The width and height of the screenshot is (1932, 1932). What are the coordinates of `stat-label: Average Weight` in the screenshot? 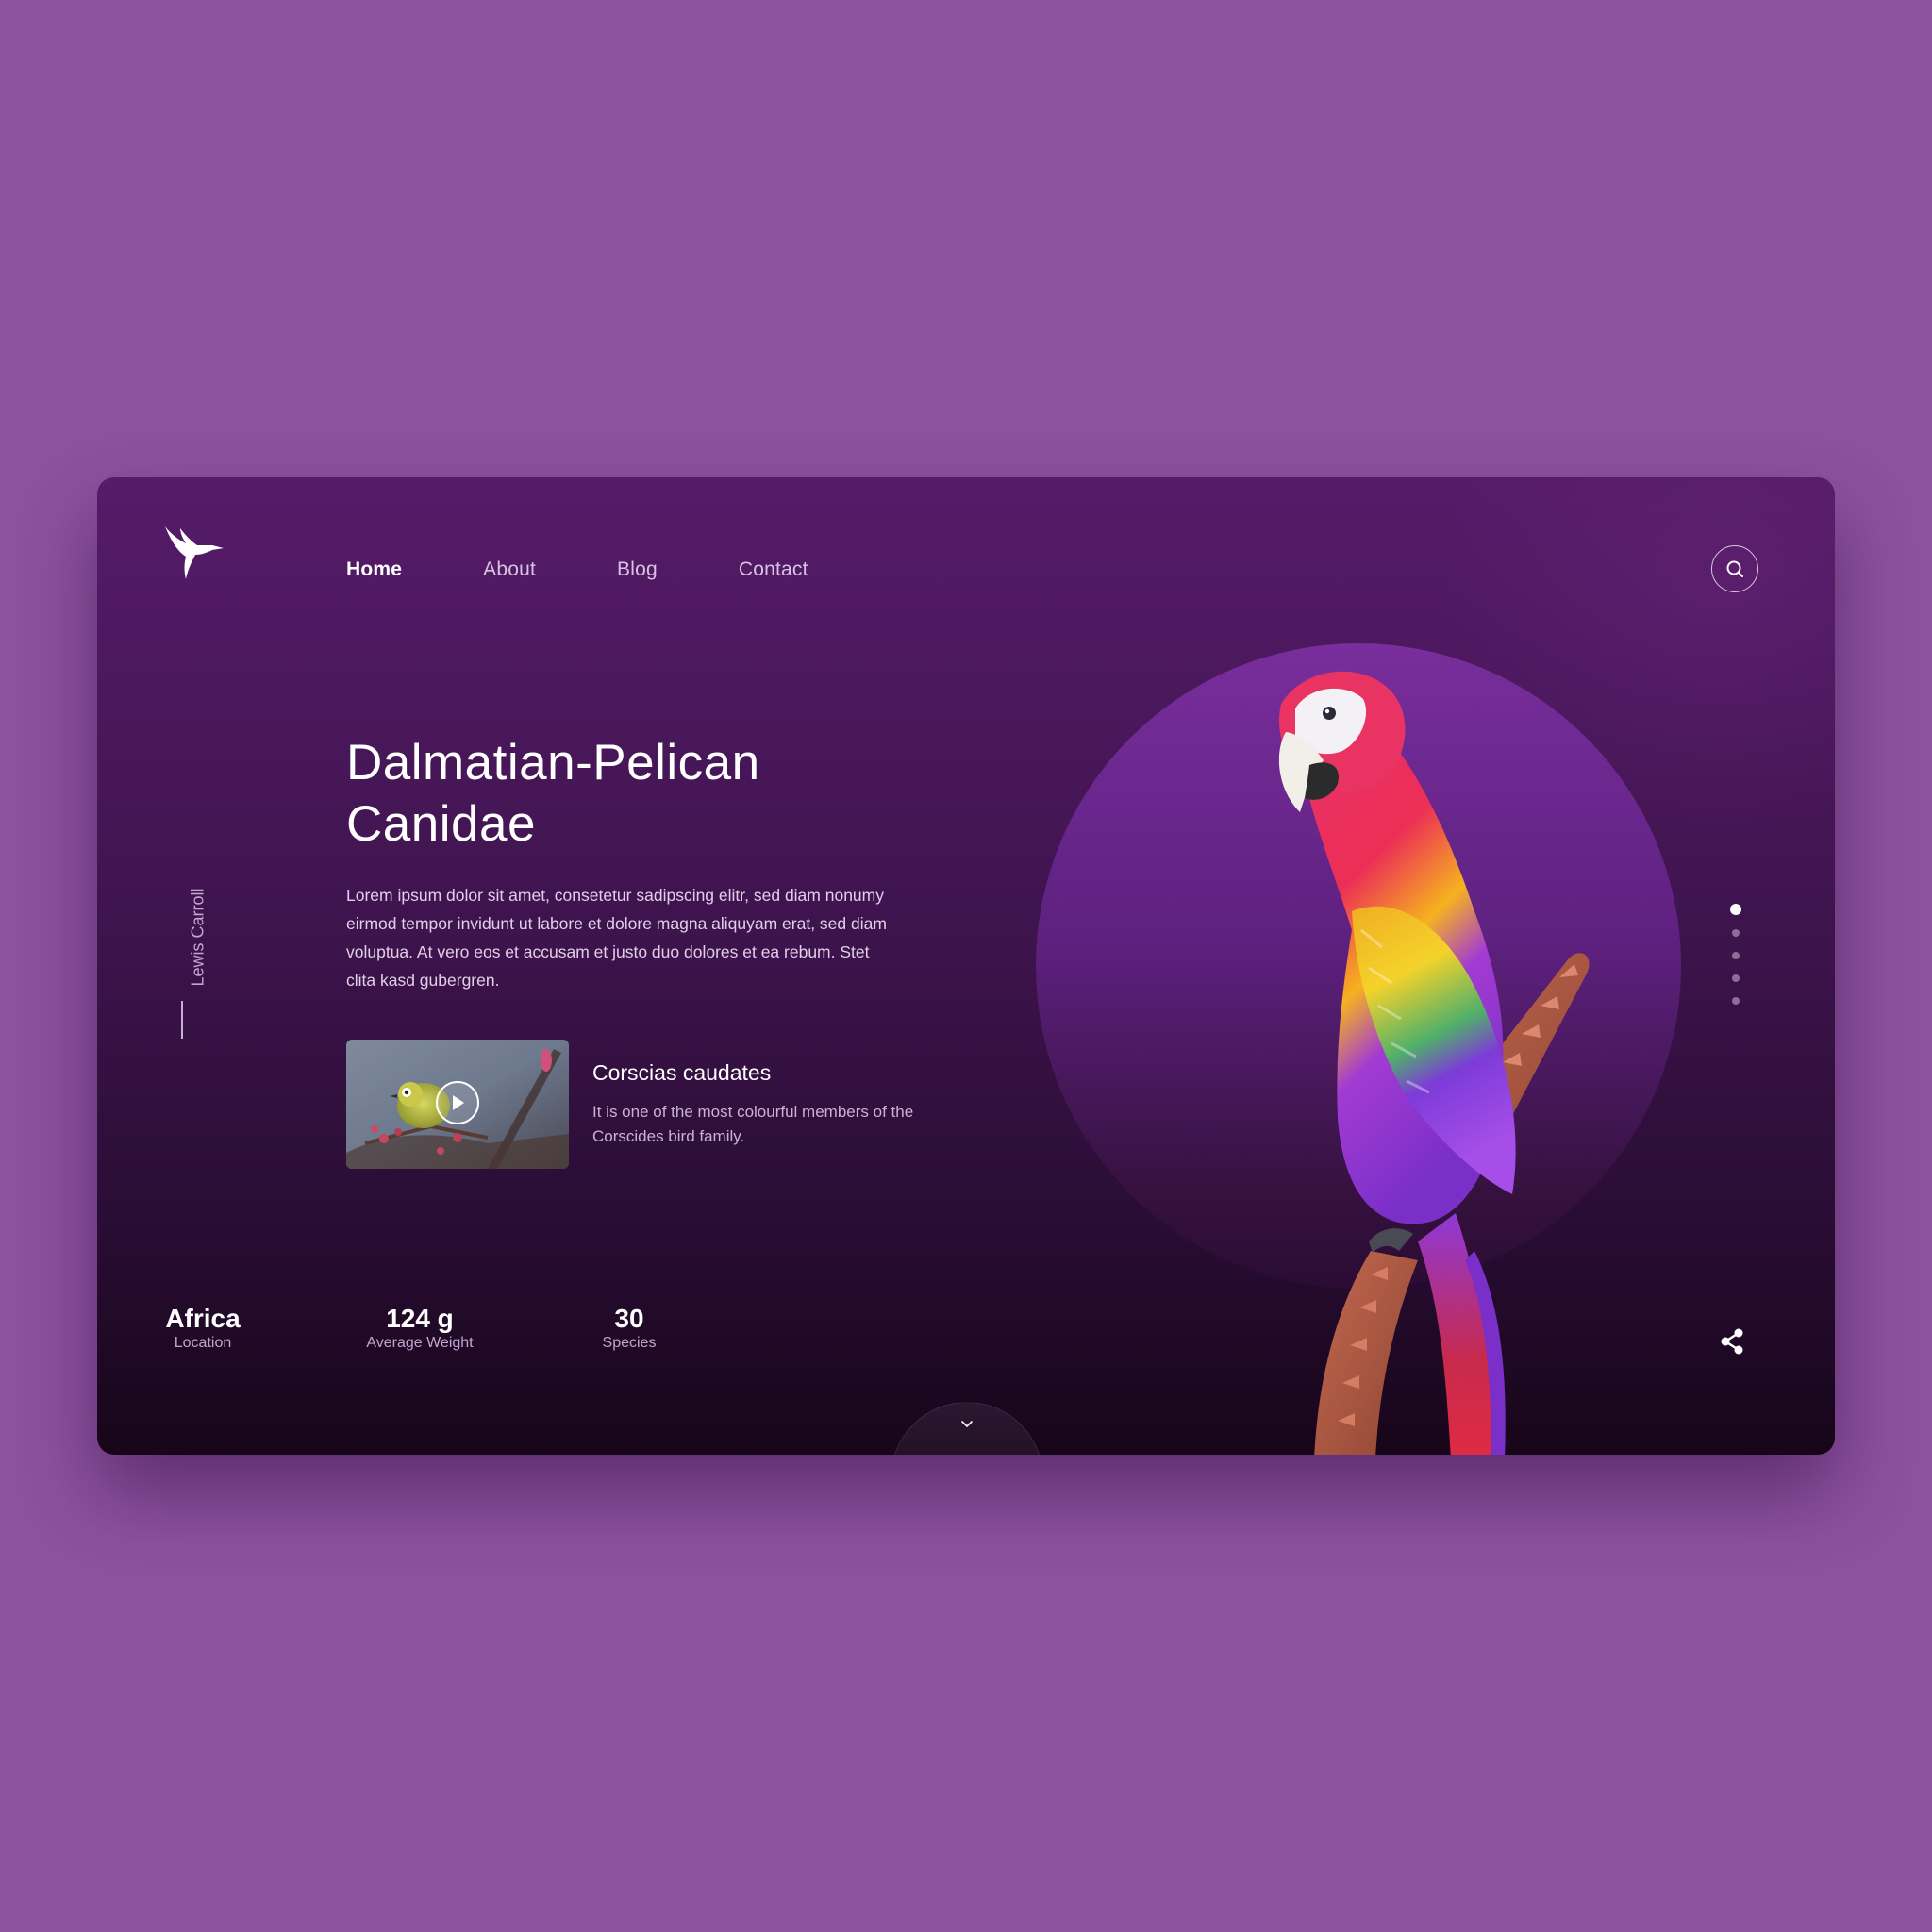 It's located at (420, 1343).